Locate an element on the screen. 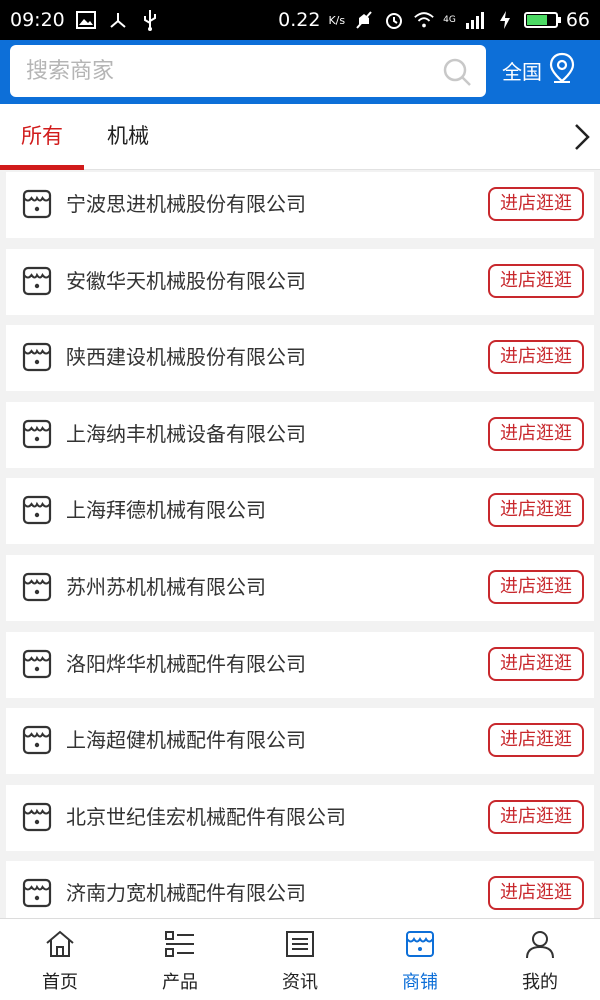 The height and width of the screenshot is (1000, 600). gallery-icon is located at coordinates (86, 20).